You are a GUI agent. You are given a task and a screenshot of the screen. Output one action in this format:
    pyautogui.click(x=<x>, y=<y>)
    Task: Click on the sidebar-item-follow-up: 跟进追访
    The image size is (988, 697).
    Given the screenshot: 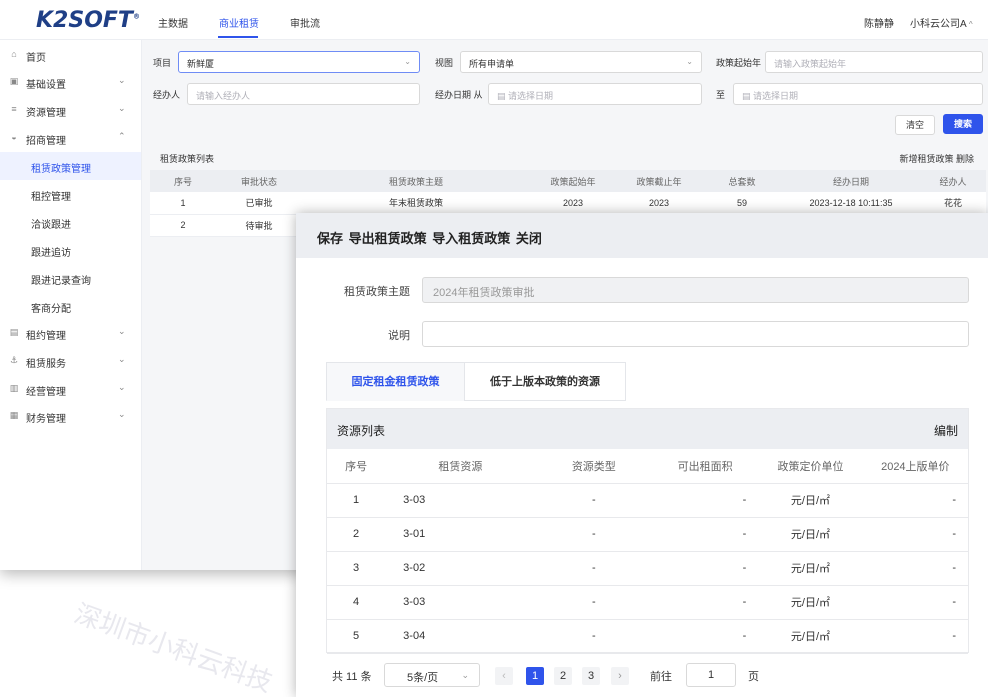 What is the action you would take?
    pyautogui.click(x=70, y=250)
    